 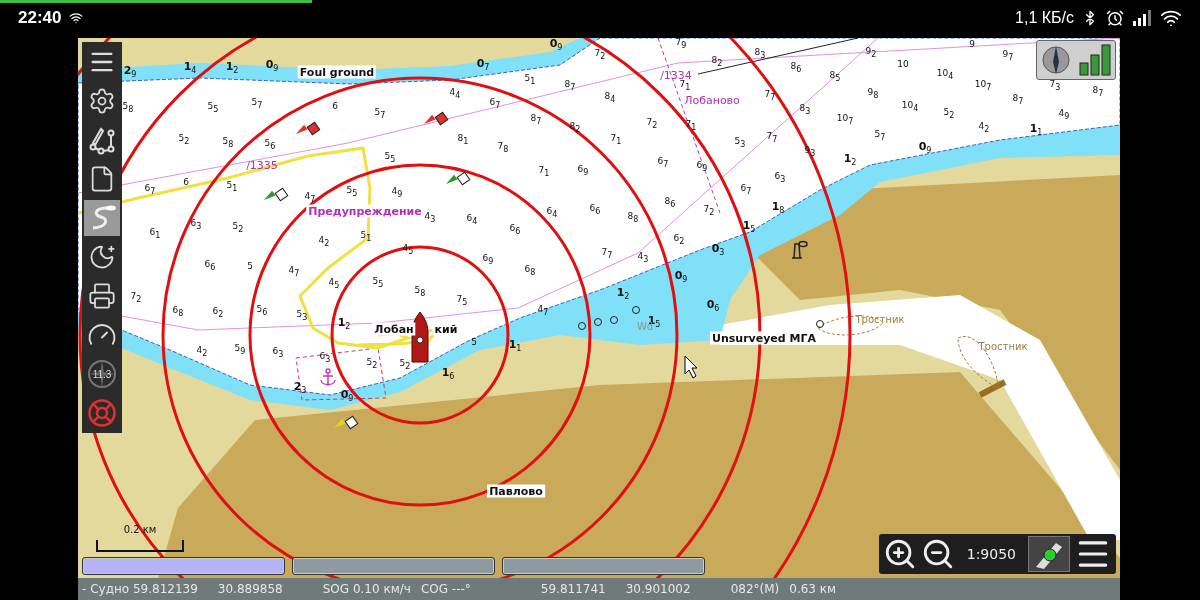 What do you see at coordinates (462, 301) in the screenshot?
I see `depth-sounding: 7$_{5}$` at bounding box center [462, 301].